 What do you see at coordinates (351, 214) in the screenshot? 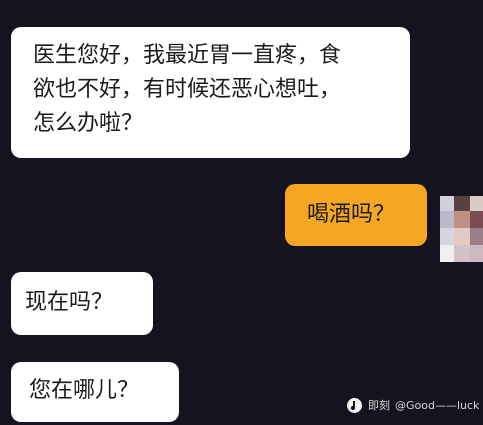
I see `message-text: 喝酒吗？` at bounding box center [351, 214].